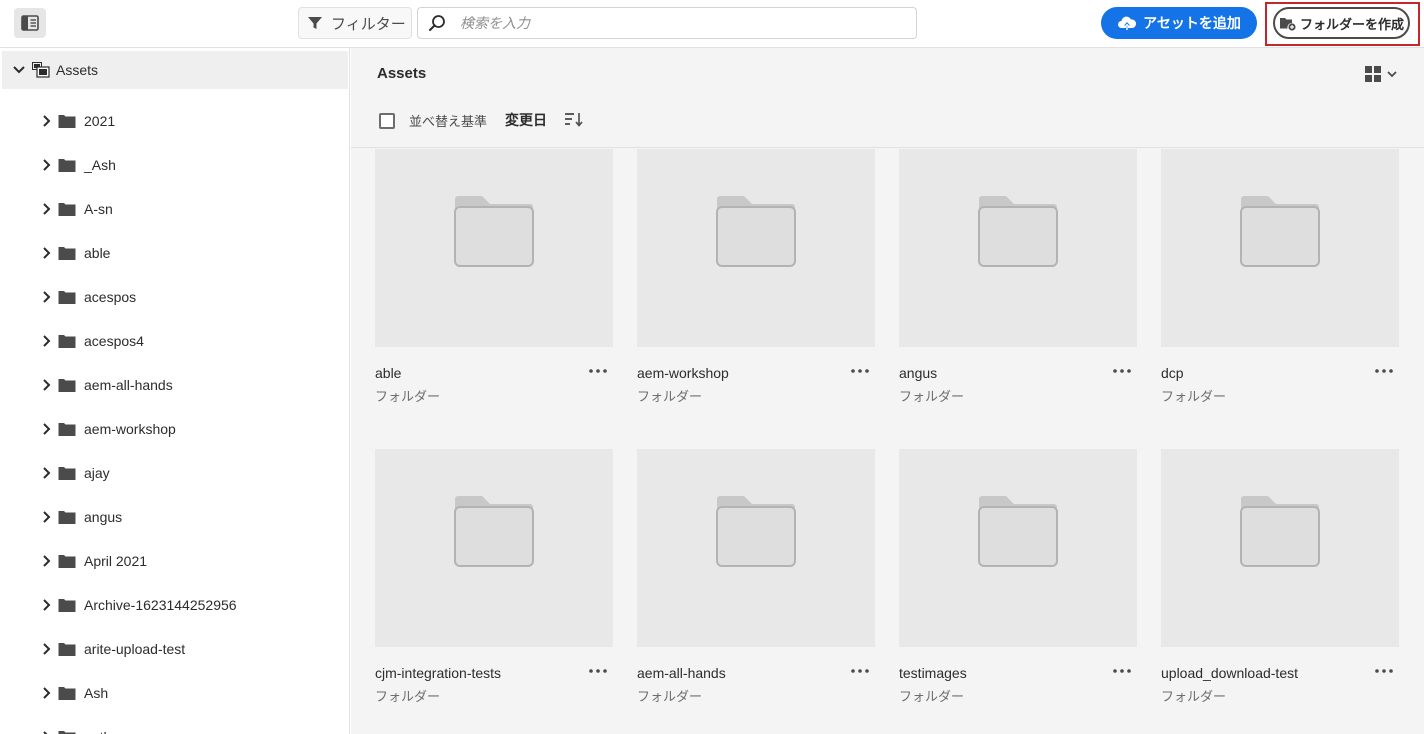 This screenshot has width=1424, height=734. What do you see at coordinates (160, 605) in the screenshot?
I see `sidebar-item-label: Archive-1623144252956` at bounding box center [160, 605].